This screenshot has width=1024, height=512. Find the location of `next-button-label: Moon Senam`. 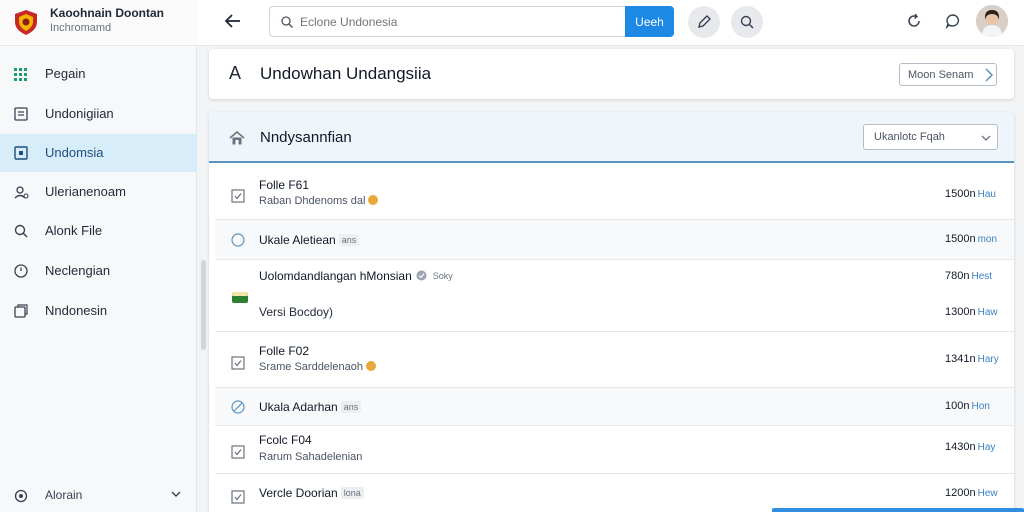

next-button-label: Moon Senam is located at coordinates (941, 74).